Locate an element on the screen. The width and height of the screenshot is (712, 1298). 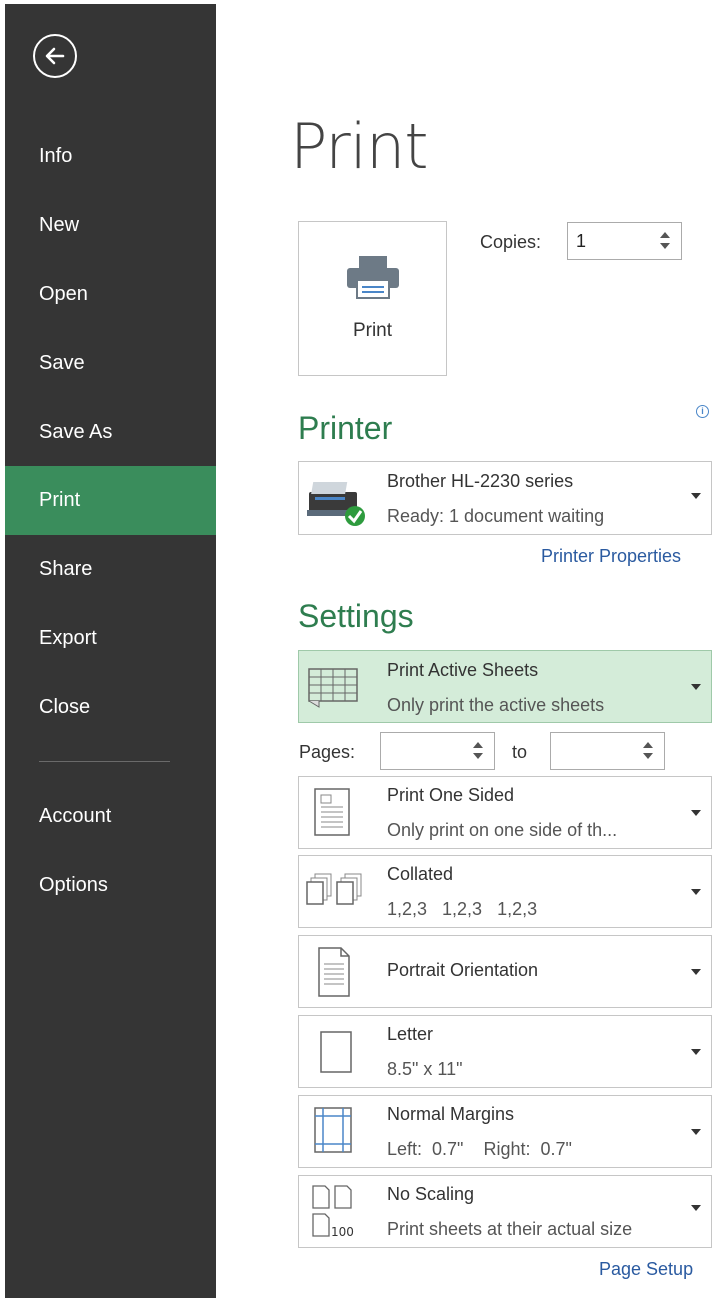
margins-title: Normal Margins is located at coordinates (451, 1114).